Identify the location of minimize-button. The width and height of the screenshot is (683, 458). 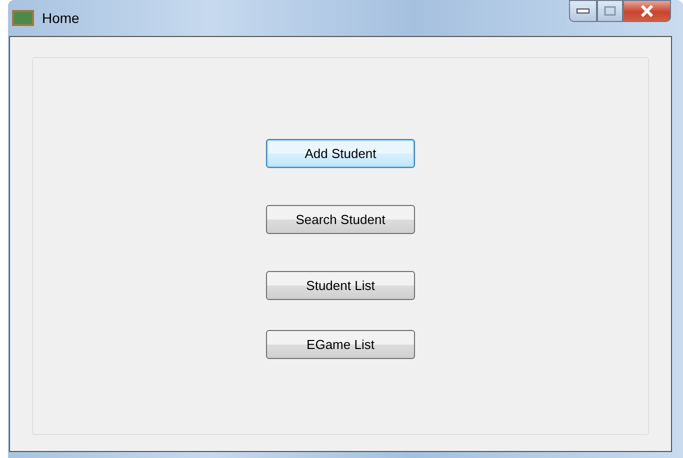
(583, 11).